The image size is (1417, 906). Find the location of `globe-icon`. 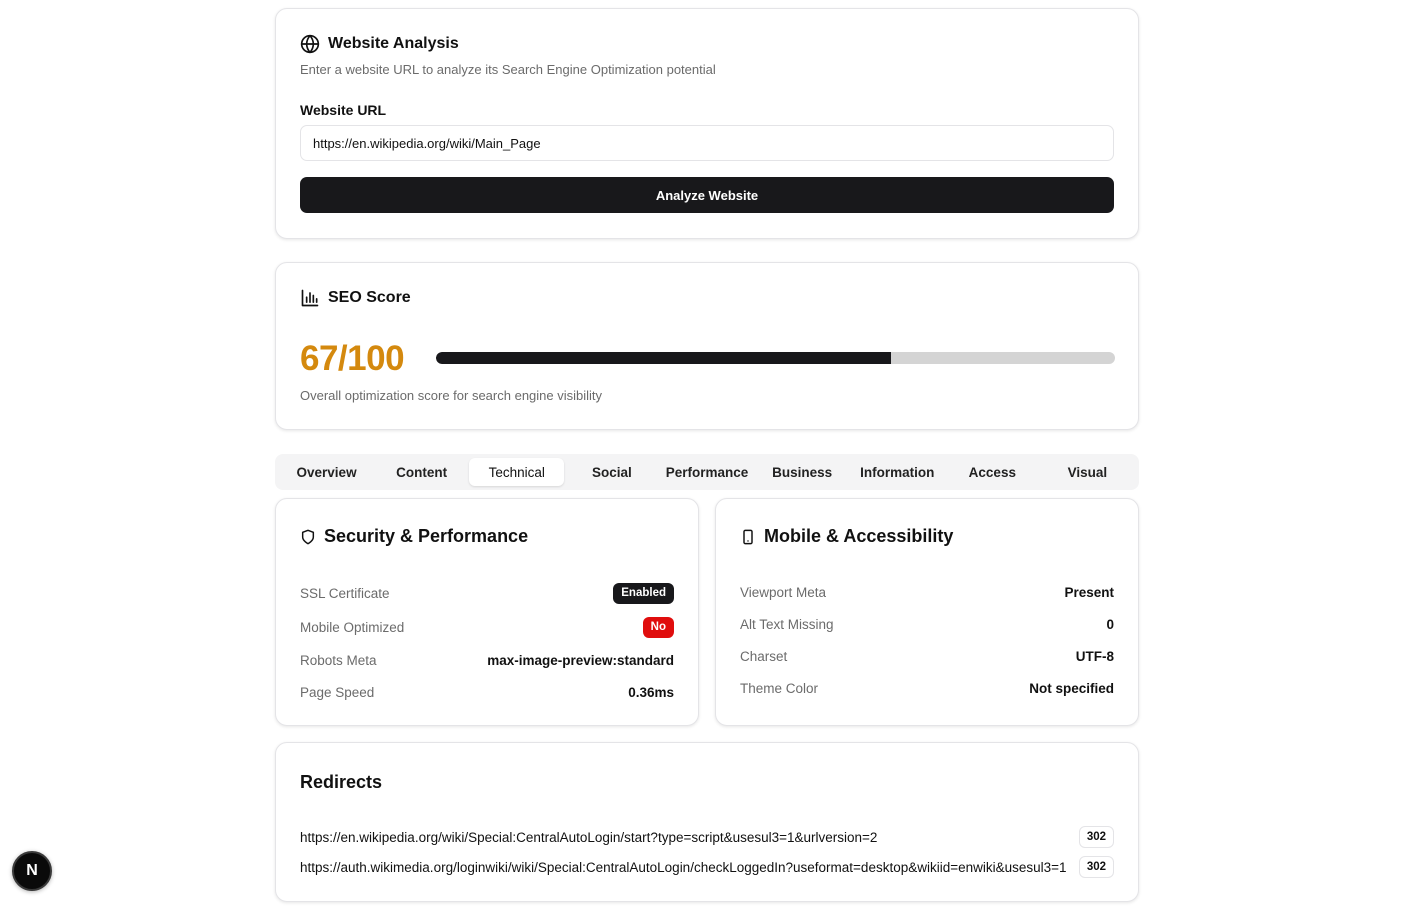

globe-icon is located at coordinates (310, 44).